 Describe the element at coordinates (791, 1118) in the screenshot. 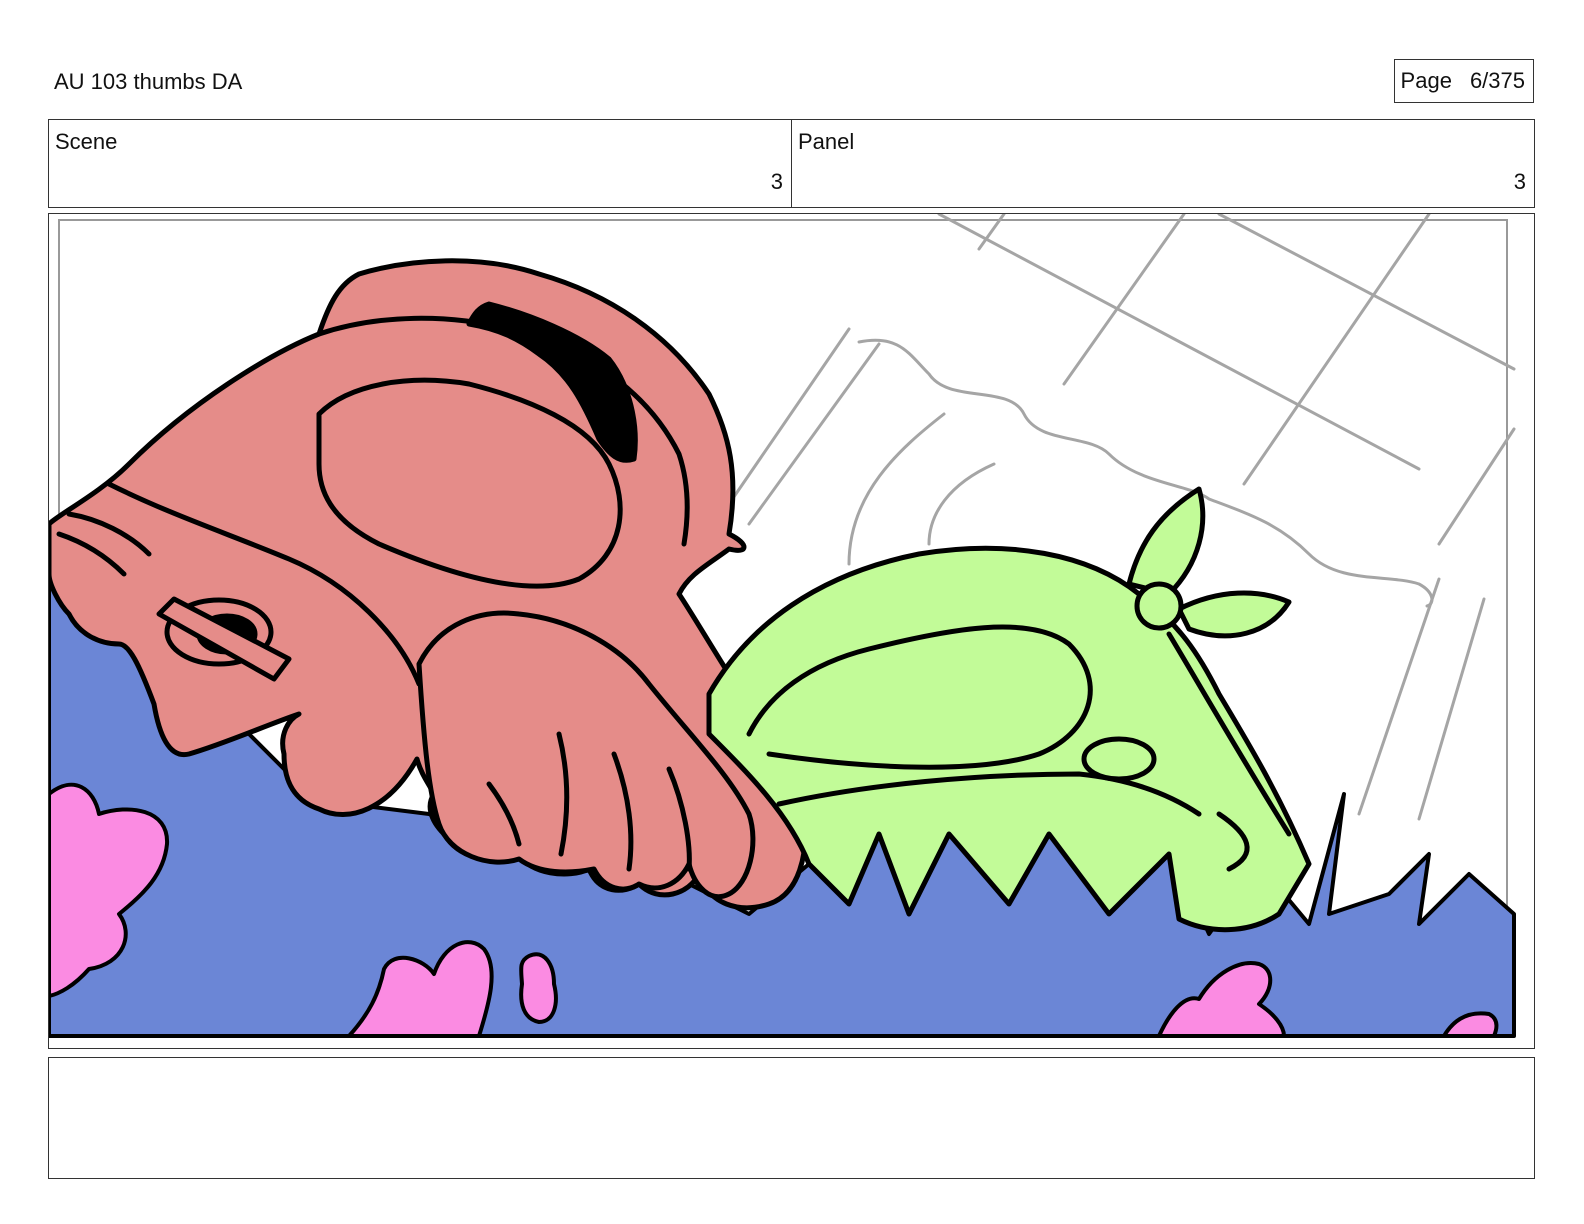

I see `notes-box` at that location.